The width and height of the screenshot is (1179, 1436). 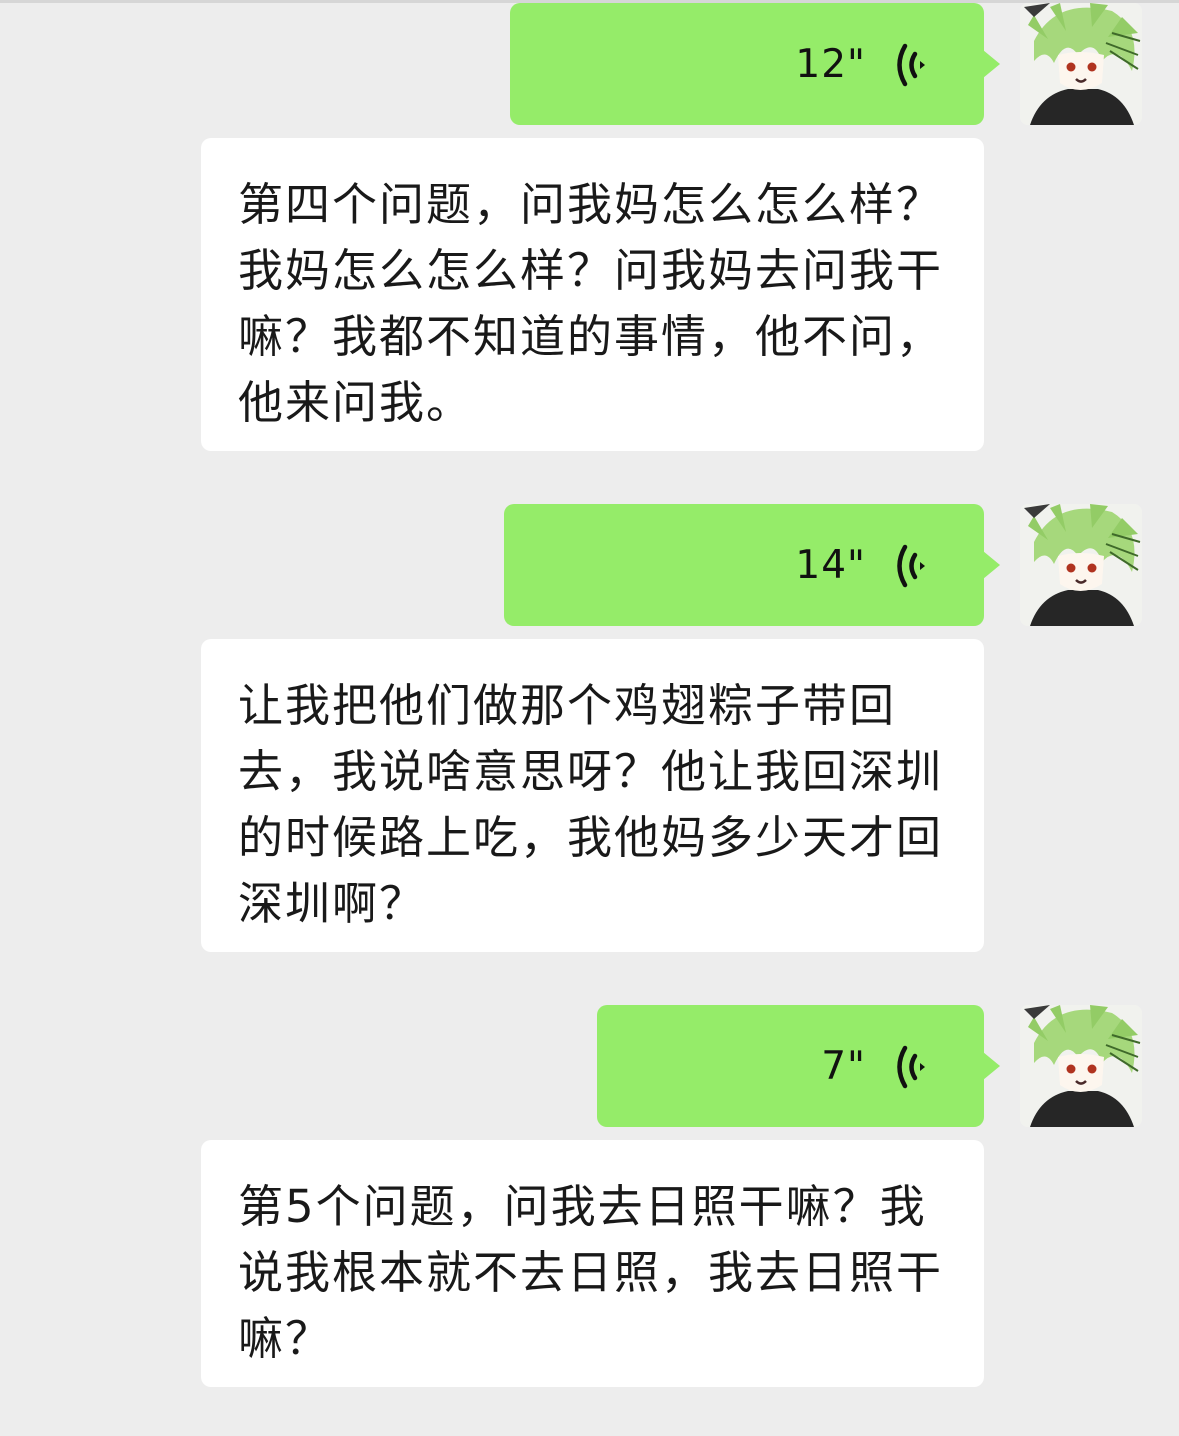 I want to click on voice-message-bubble: 7", so click(x=798, y=1066).